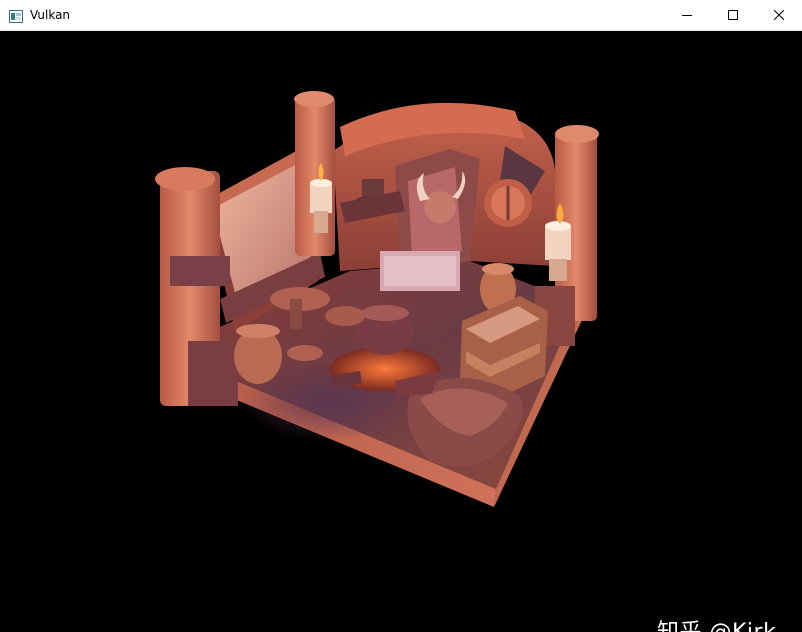 This screenshot has width=802, height=632. I want to click on close-button, so click(779, 15).